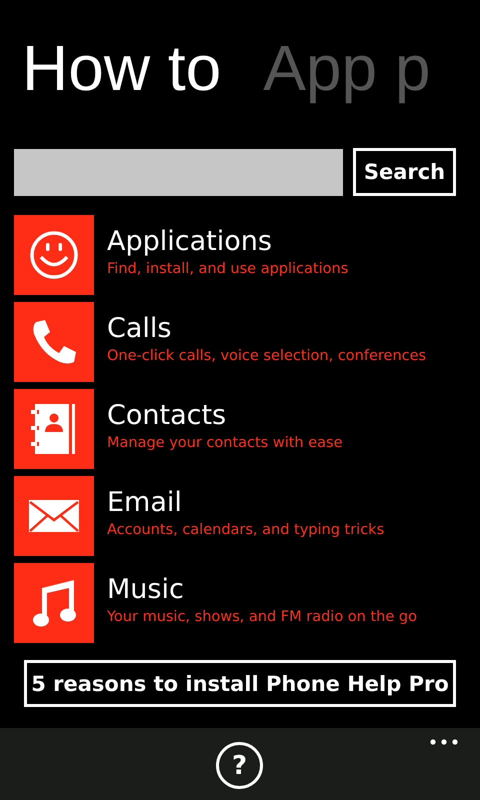 The width and height of the screenshot is (480, 800). What do you see at coordinates (178, 172) in the screenshot?
I see `search-field` at bounding box center [178, 172].